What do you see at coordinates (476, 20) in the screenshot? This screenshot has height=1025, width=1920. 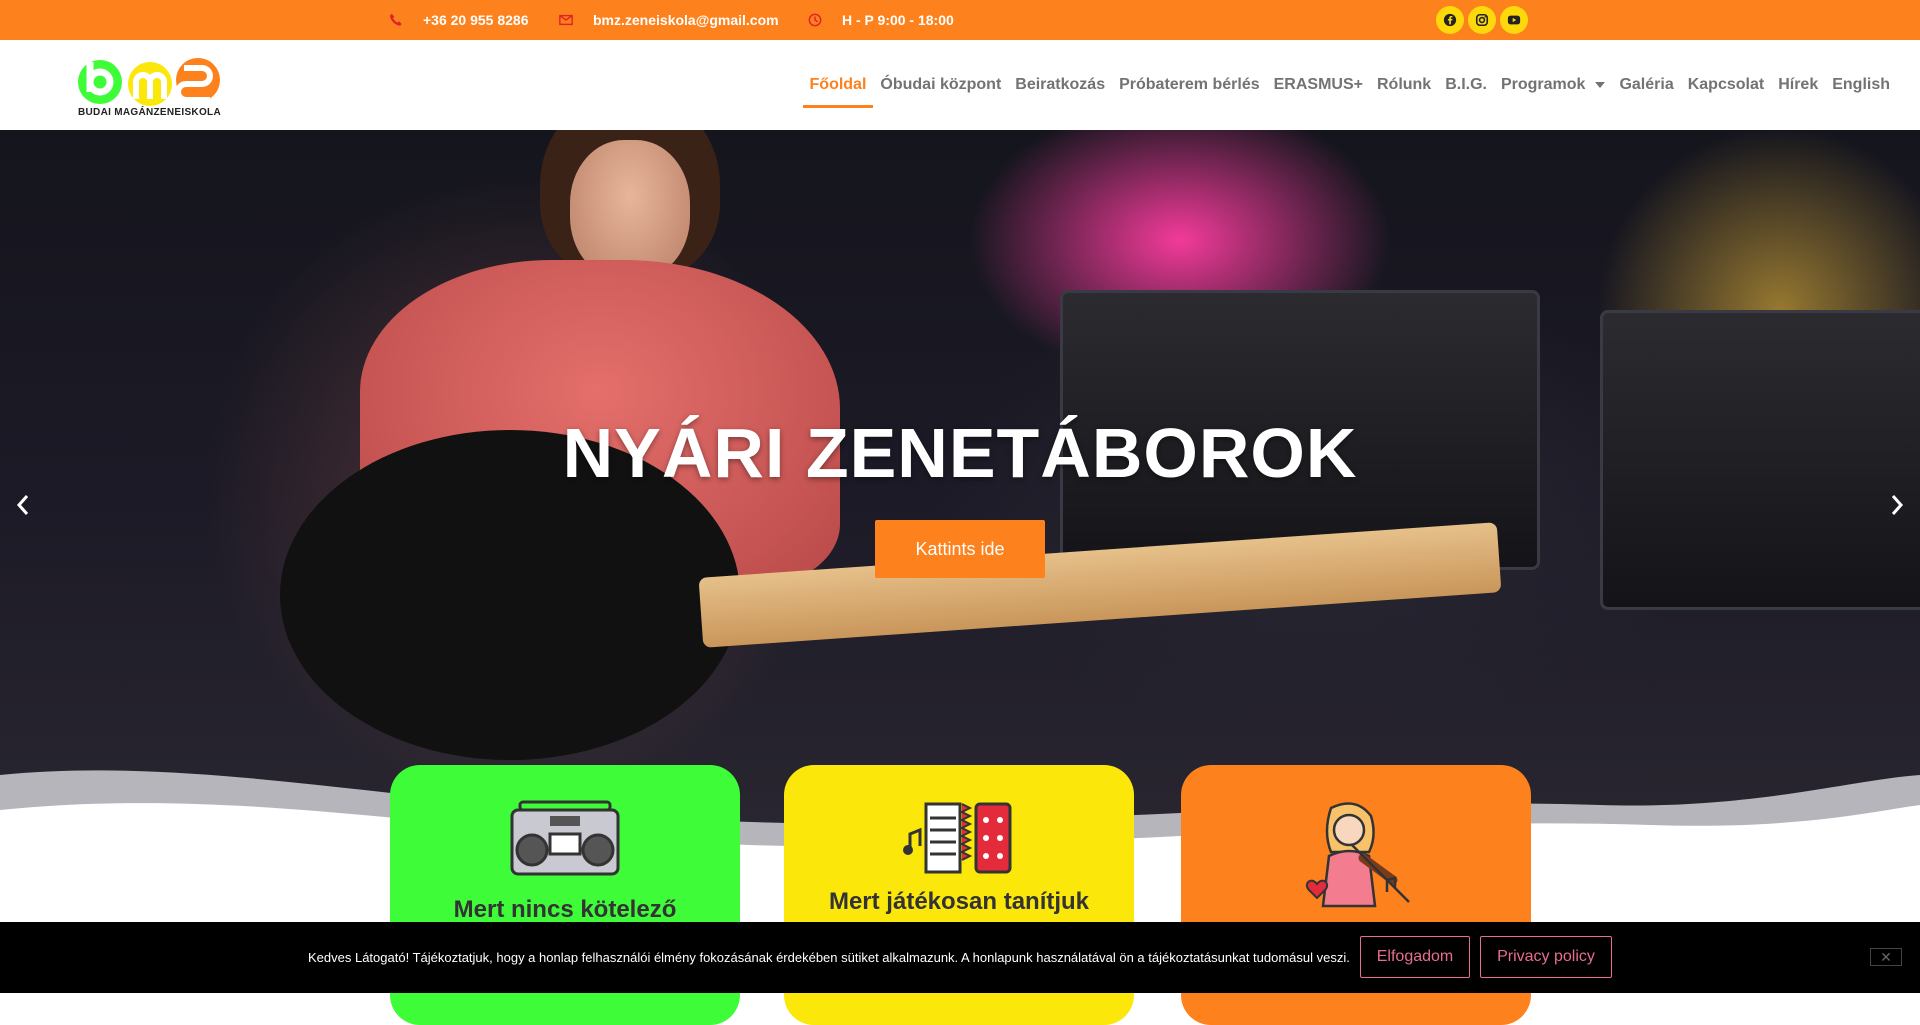 I see `phone-number: +36 20 955 8286` at bounding box center [476, 20].